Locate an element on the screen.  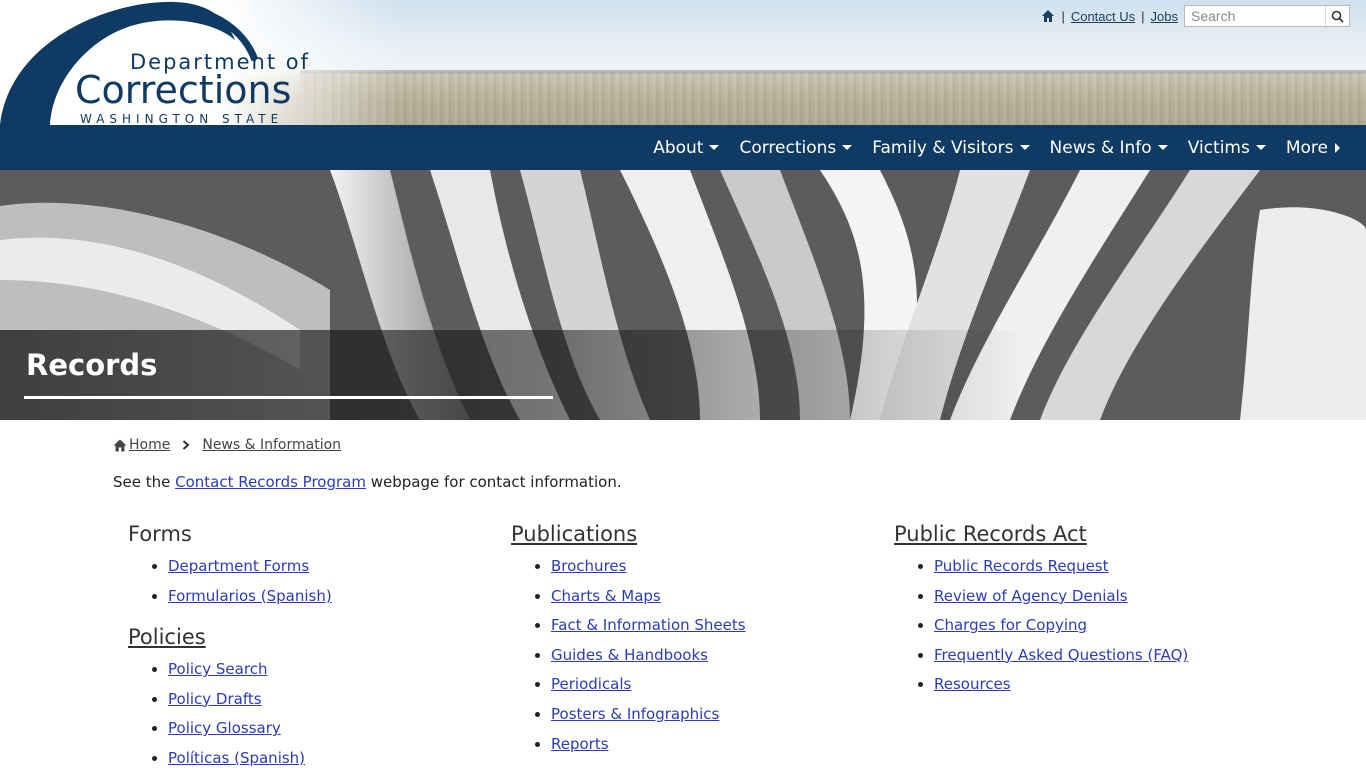
list-item: Charts & Maps is located at coordinates (716, 597).